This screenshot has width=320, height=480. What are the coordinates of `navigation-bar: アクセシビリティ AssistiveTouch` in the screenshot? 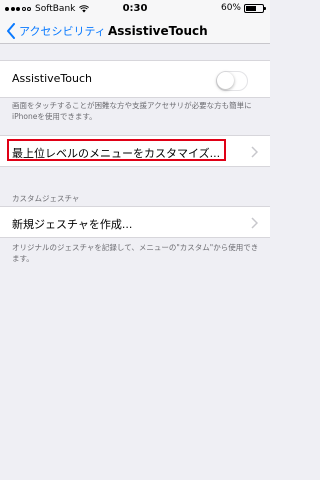 It's located at (135, 32).